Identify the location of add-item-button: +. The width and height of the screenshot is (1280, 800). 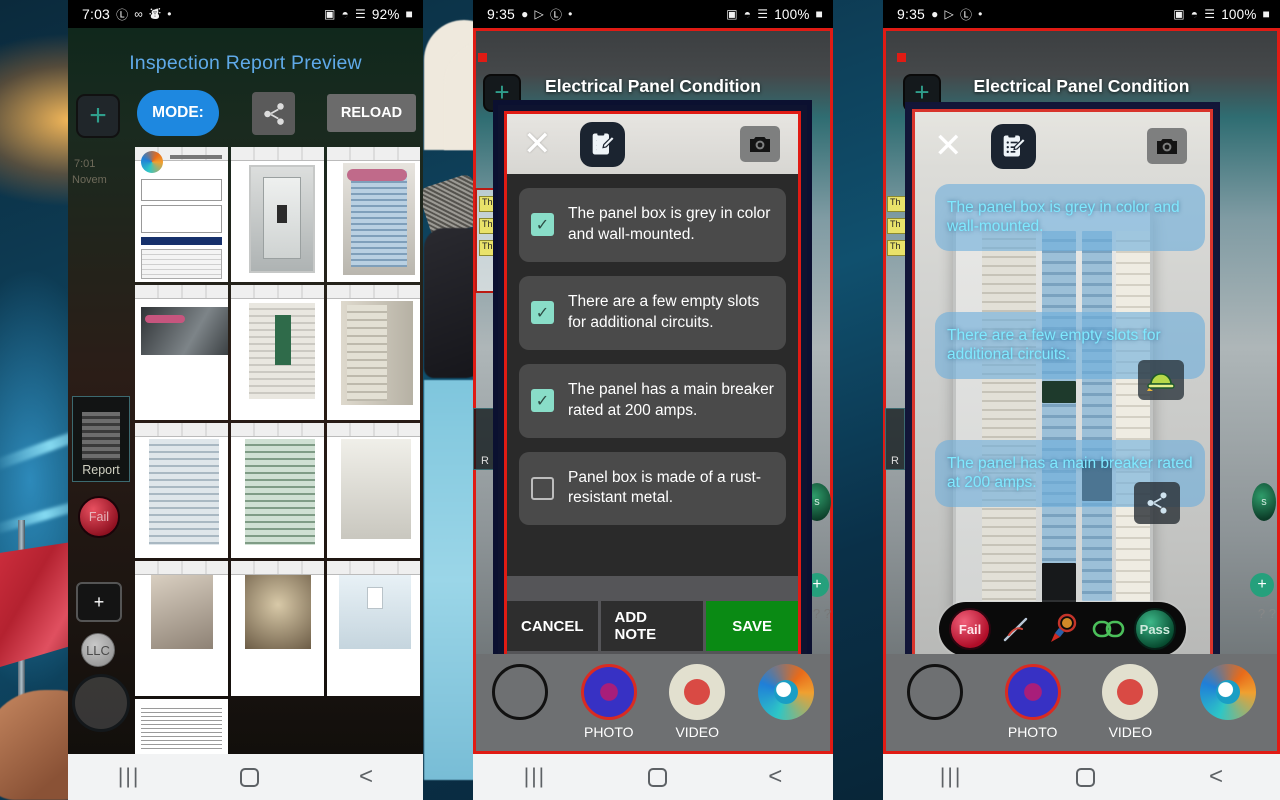
(1262, 585).